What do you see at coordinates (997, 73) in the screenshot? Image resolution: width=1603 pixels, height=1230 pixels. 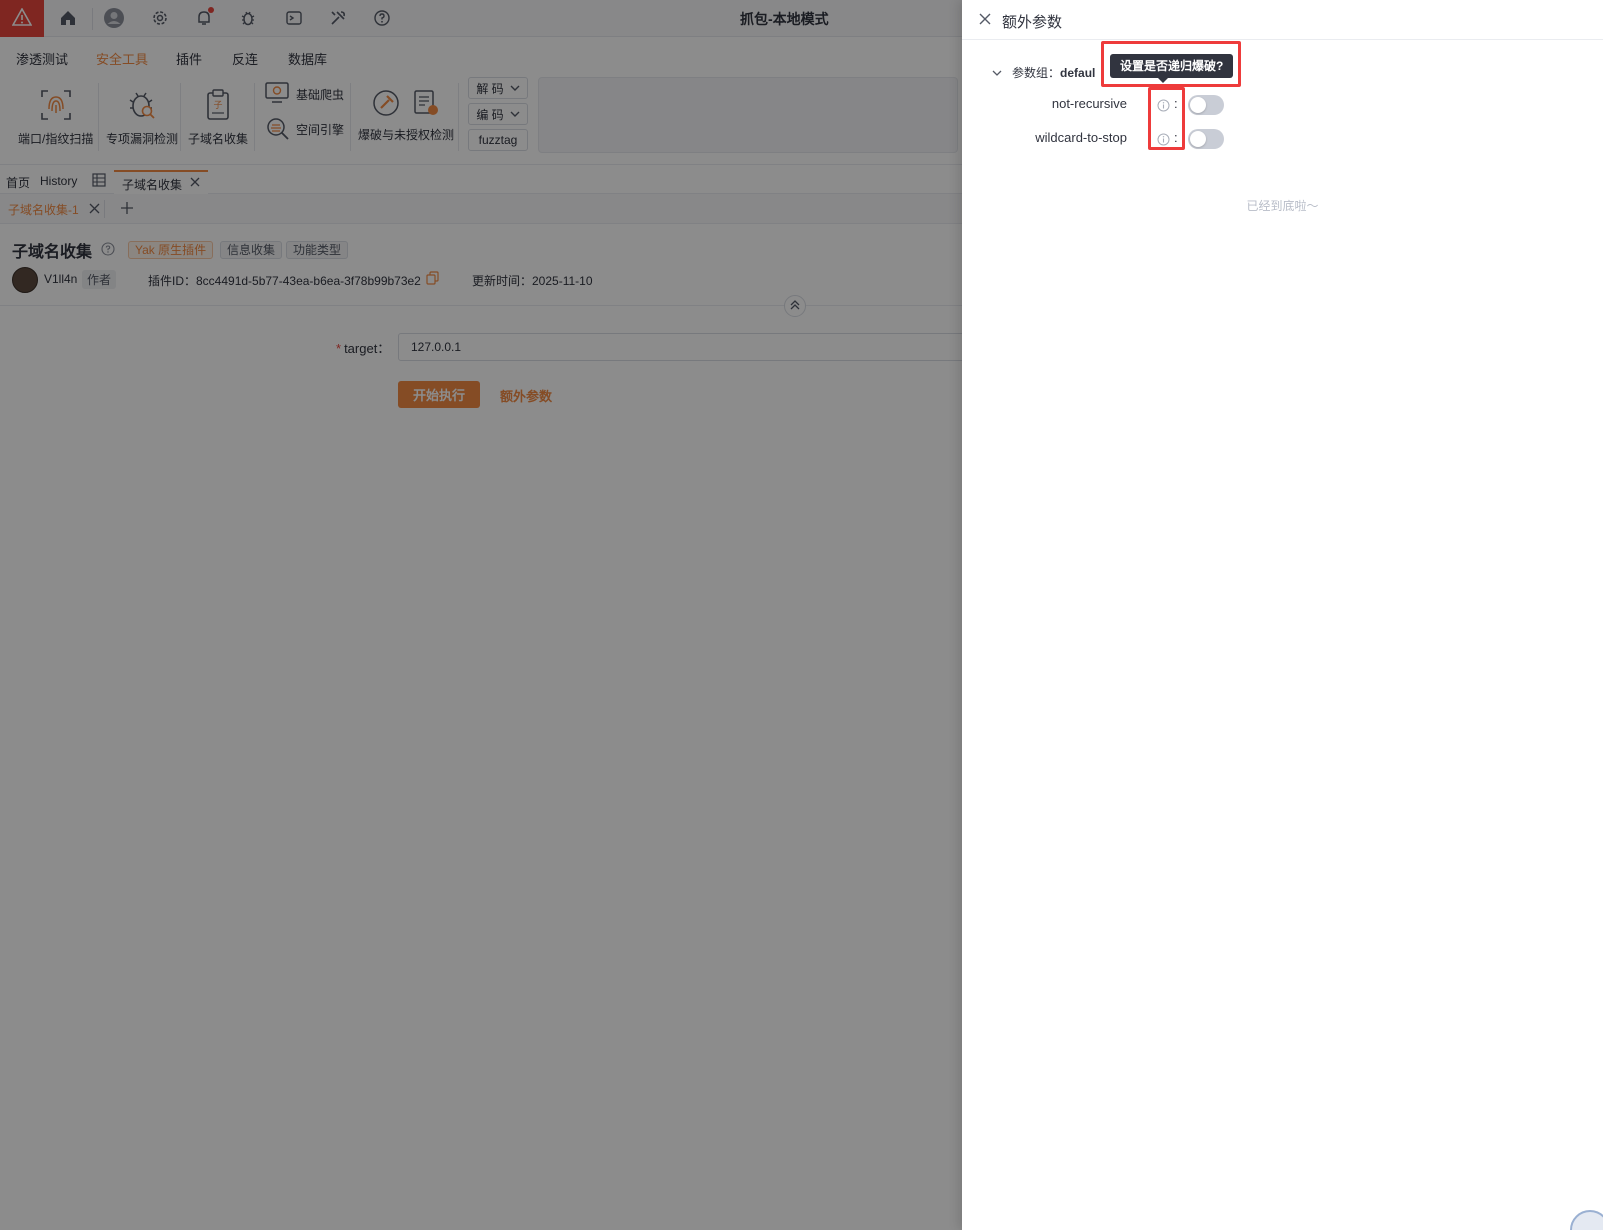 I see `chevron-down-icon` at bounding box center [997, 73].